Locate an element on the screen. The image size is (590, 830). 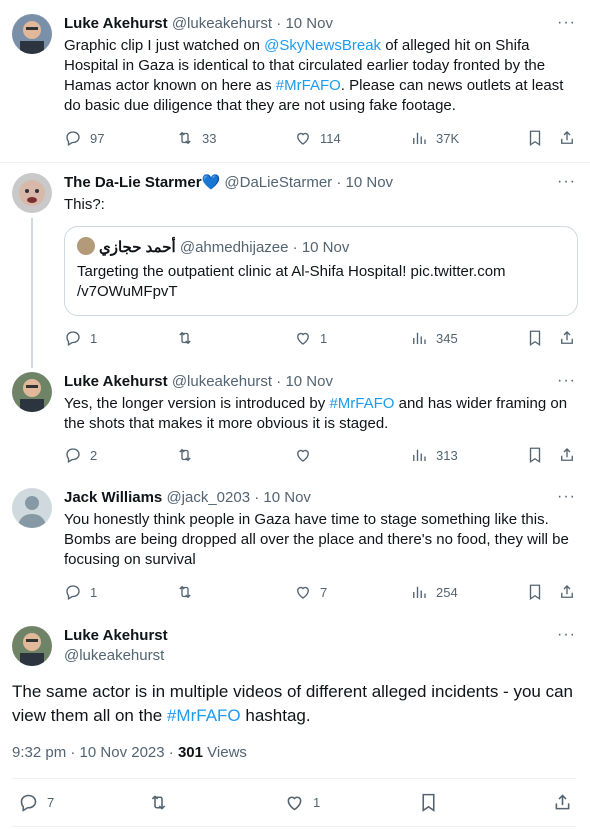
quote-author-handle: @ahmedhijazee is located at coordinates (234, 247).